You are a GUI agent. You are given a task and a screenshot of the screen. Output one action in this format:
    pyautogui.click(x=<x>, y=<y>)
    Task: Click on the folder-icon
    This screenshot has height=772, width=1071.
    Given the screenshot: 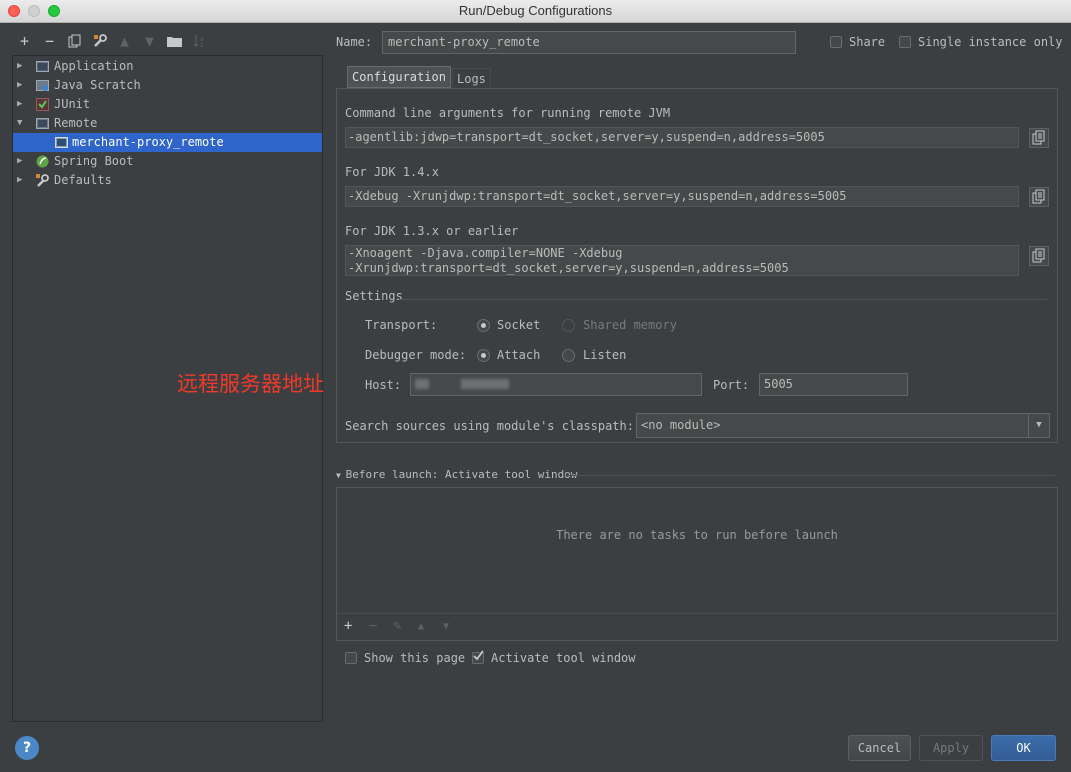 What is the action you would take?
    pyautogui.click(x=174, y=41)
    